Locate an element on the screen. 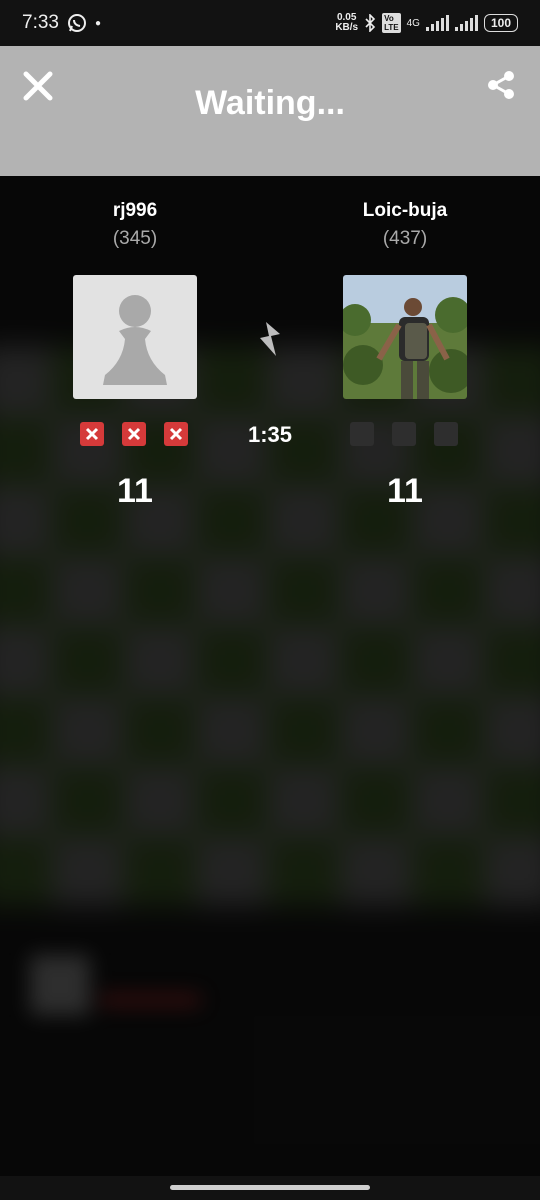  status-right: 0.05 KB/s Vo LTE 4G 100 is located at coordinates (426, 23).